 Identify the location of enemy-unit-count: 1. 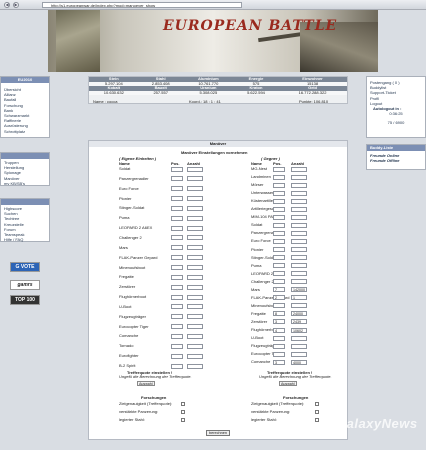
(299, 298).